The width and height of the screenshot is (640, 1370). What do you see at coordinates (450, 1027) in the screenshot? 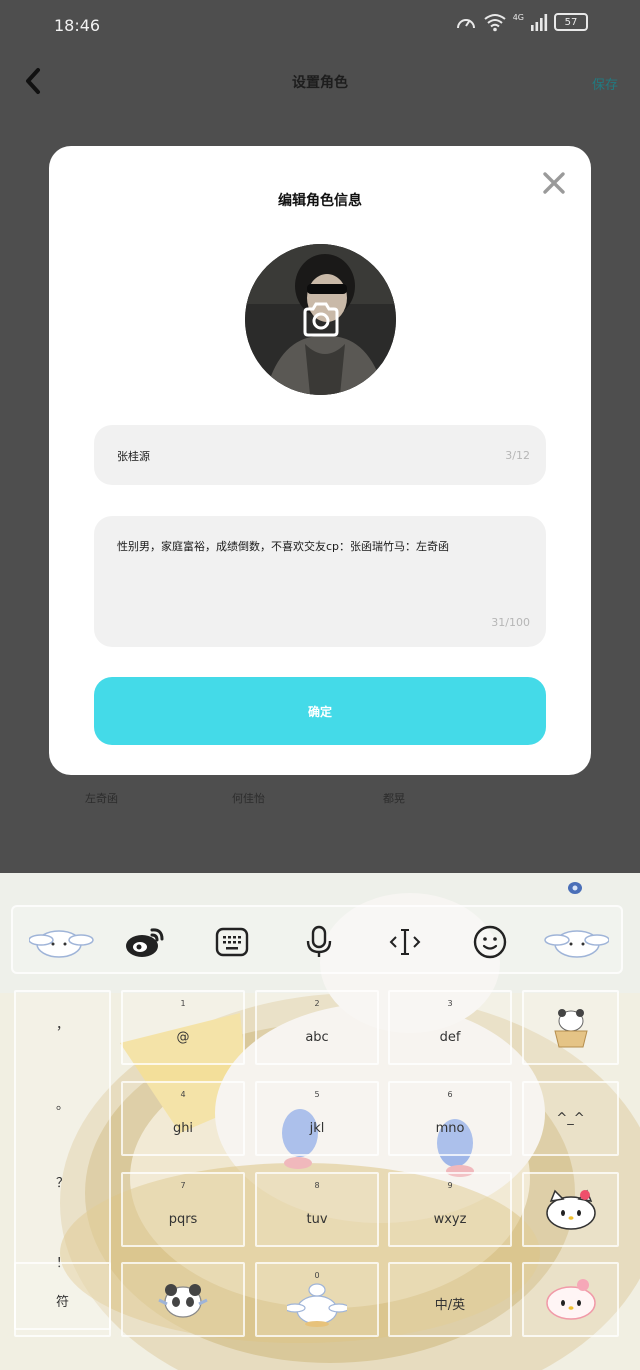
I see `key-3: 3 def` at bounding box center [450, 1027].